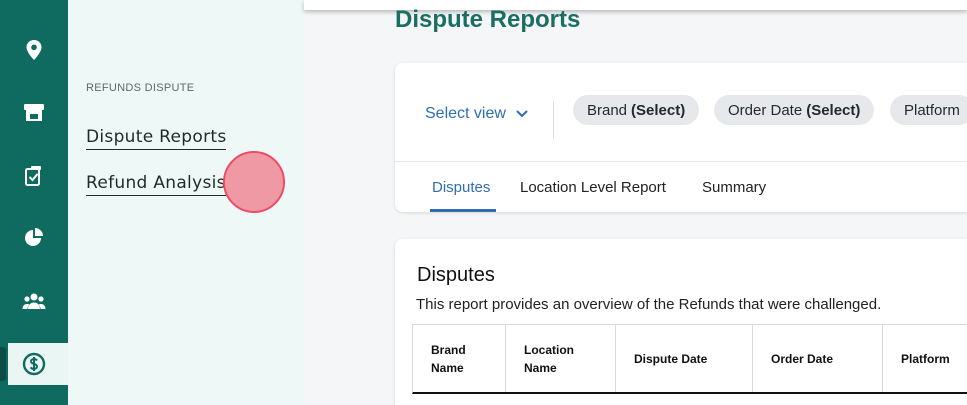  What do you see at coordinates (684, 358) in the screenshot?
I see `column-header-dispute-date: Dispute Date` at bounding box center [684, 358].